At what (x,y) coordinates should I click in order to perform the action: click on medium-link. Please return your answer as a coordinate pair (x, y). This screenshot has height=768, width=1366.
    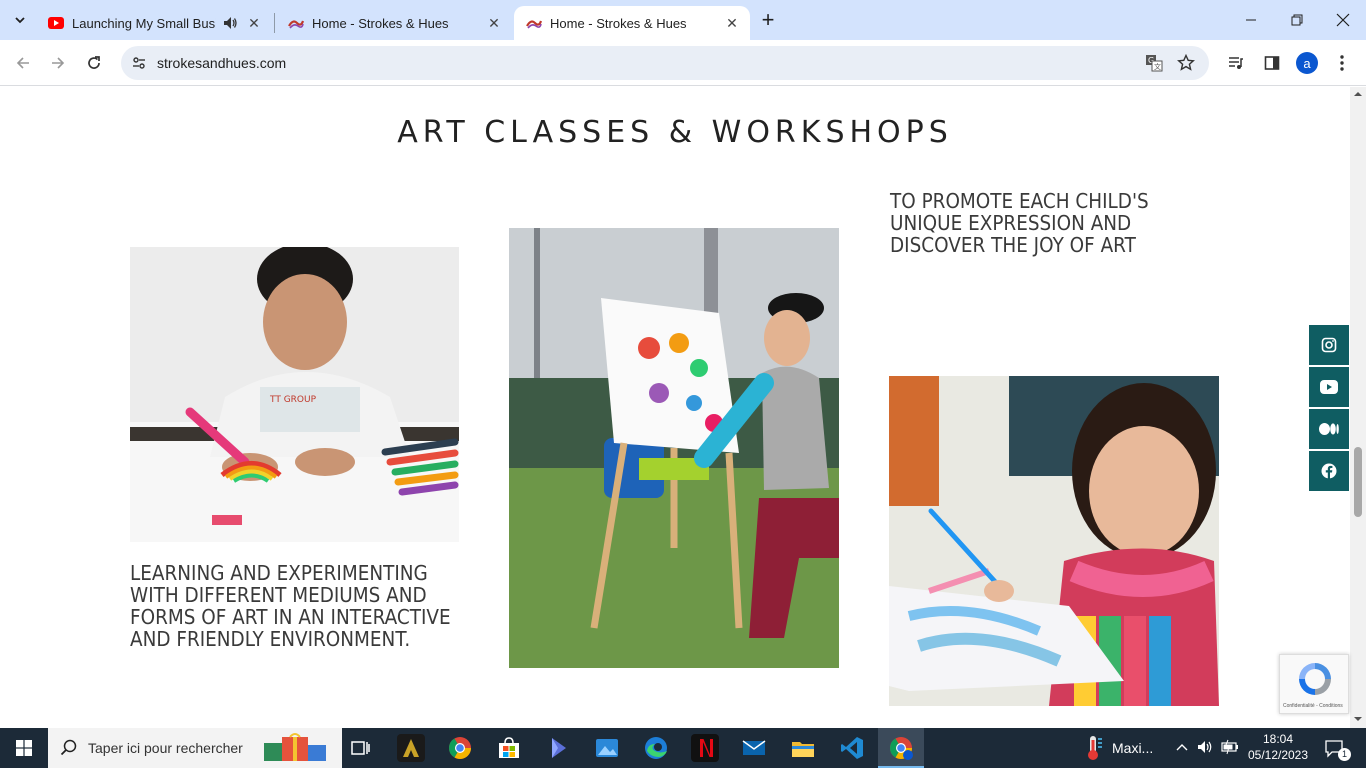
    Looking at the image, I should click on (1329, 429).